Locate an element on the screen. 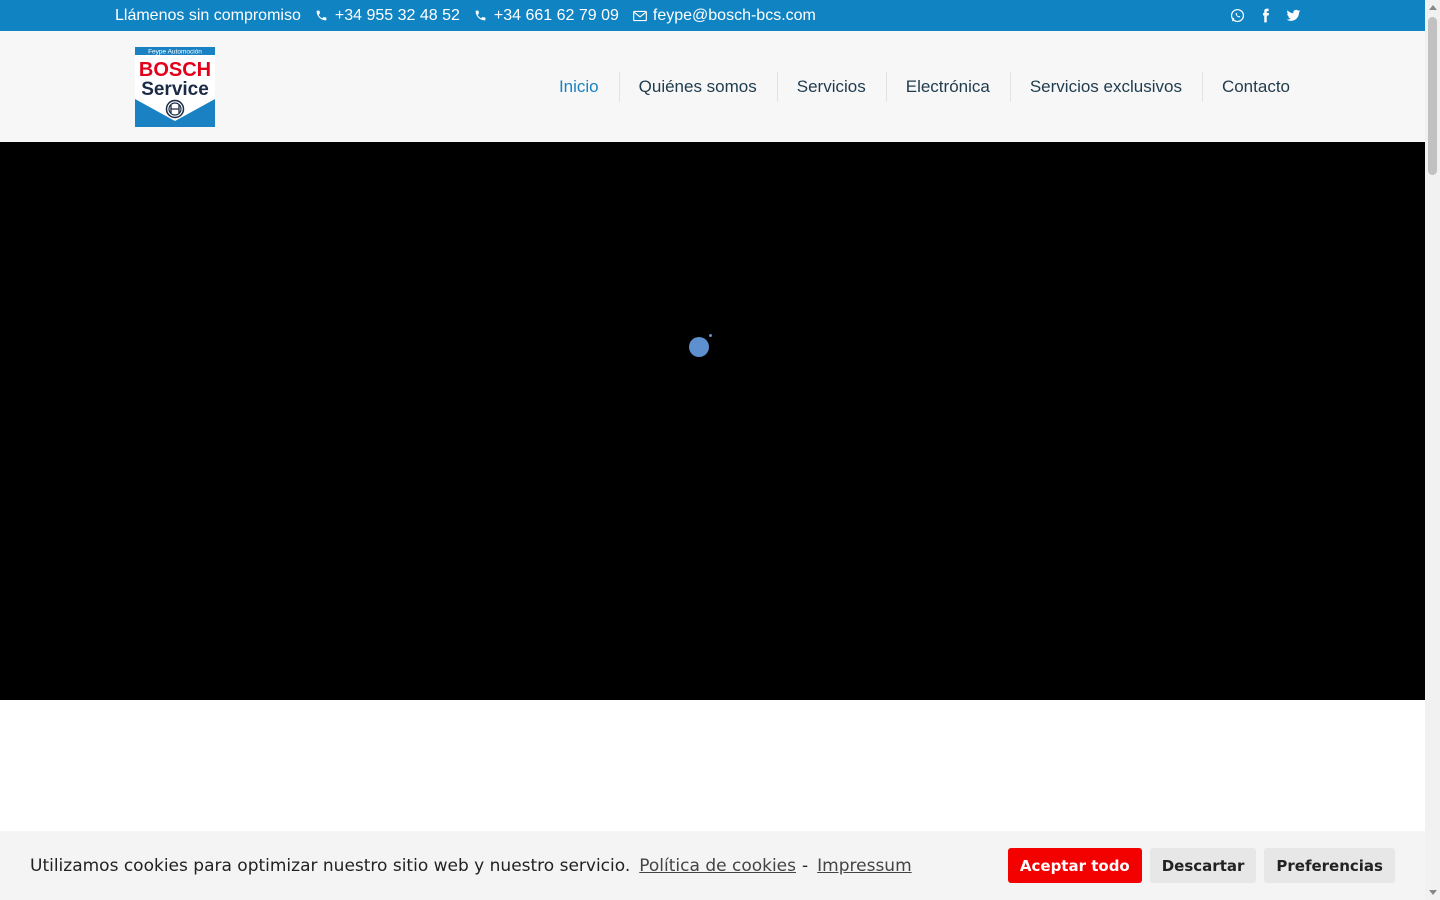  phone-link-2: +34 661 62 79 09 is located at coordinates (546, 16).